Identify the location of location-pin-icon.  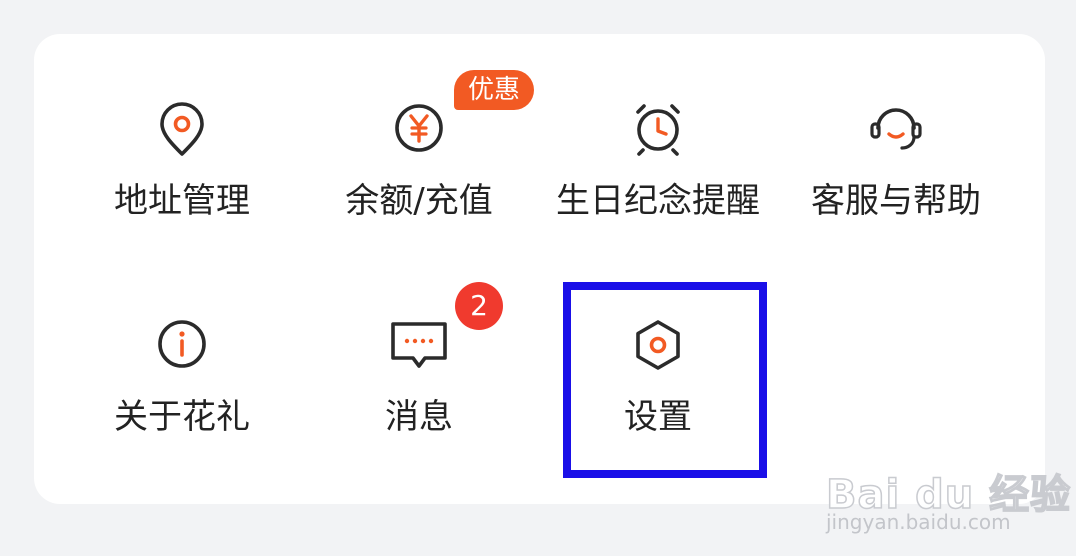
(182, 130).